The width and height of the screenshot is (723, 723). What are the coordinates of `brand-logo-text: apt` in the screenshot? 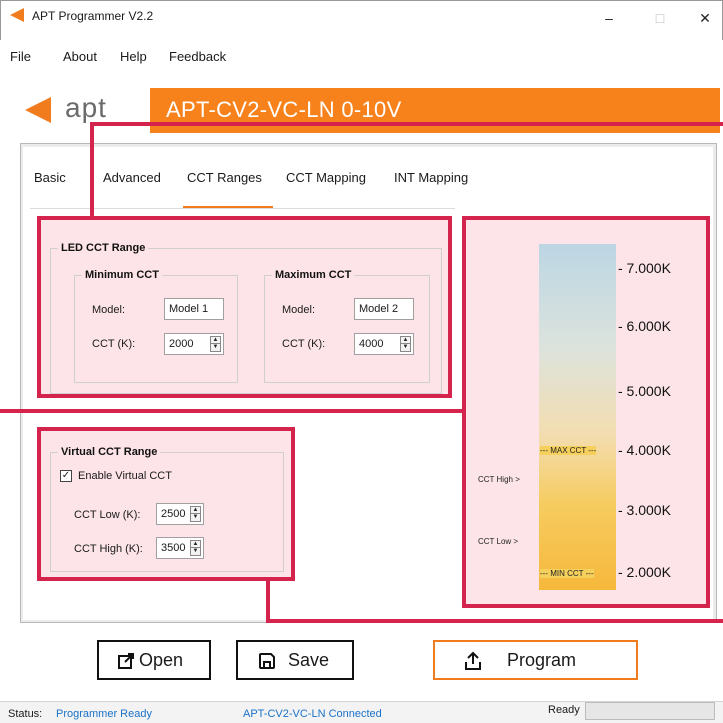 It's located at (86, 107).